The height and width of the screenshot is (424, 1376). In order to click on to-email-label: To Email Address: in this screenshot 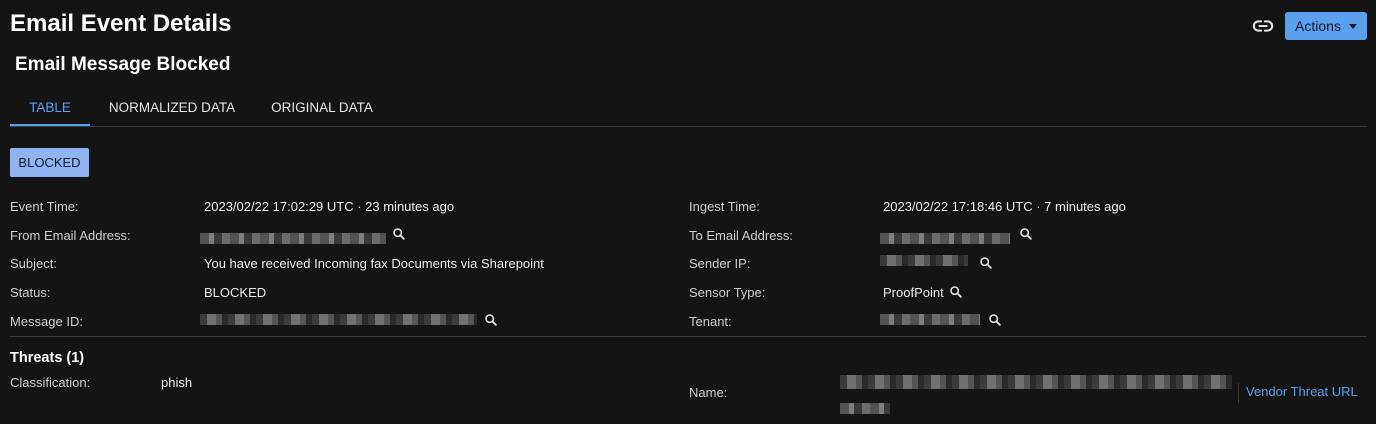, I will do `click(741, 235)`.